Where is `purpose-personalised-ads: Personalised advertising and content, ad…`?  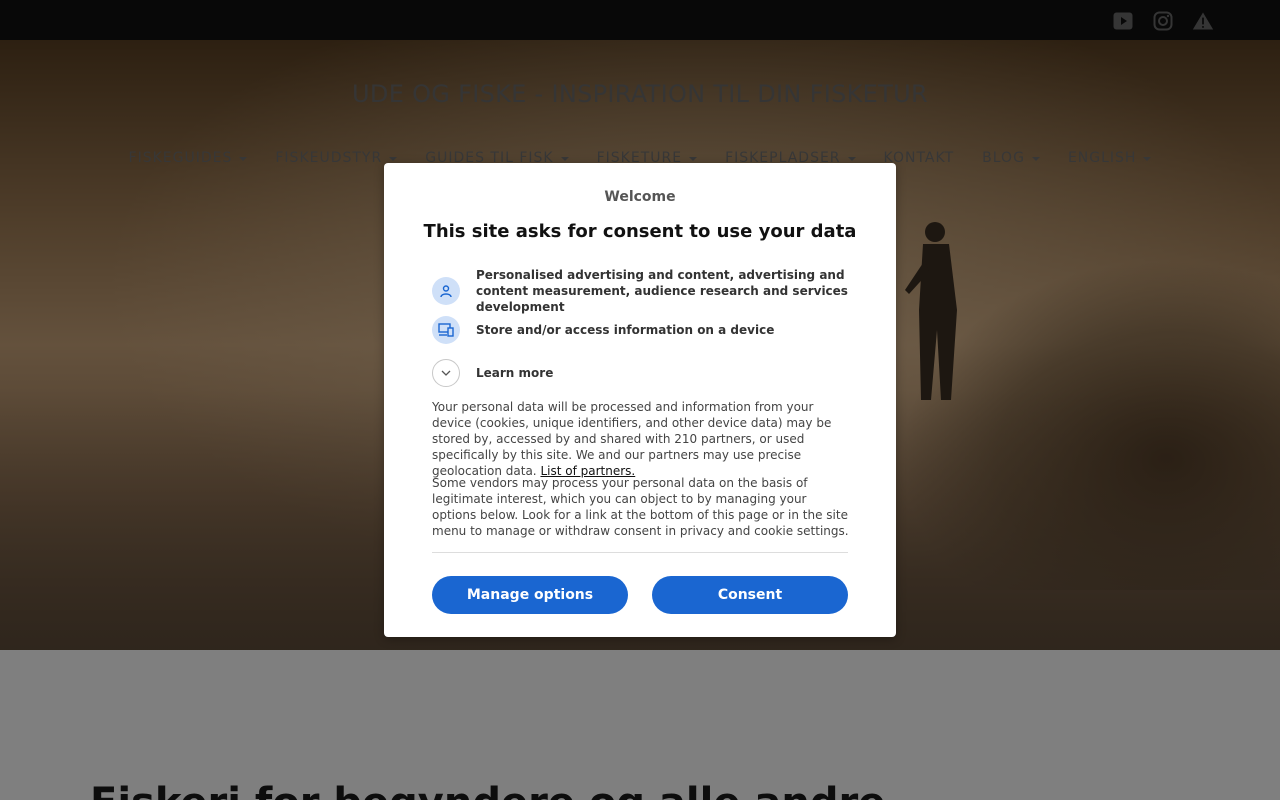
purpose-personalised-ads: Personalised advertising and content, ad… is located at coordinates (642, 291).